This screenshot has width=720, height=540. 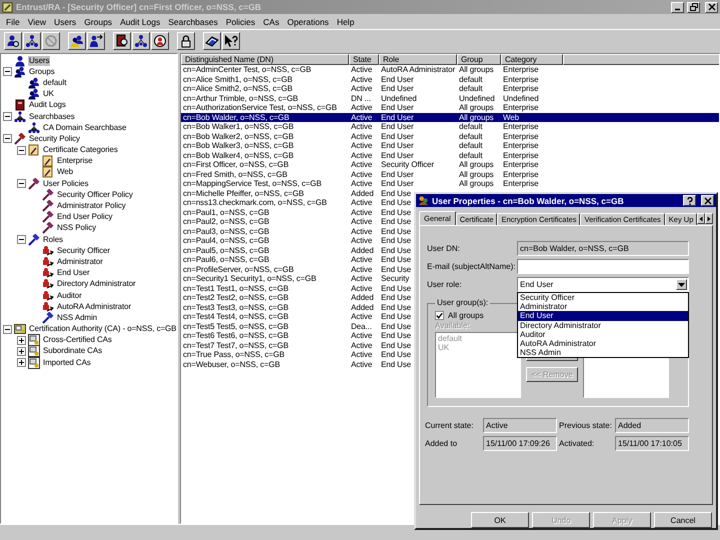 What do you see at coordinates (603, 343) in the screenshot?
I see `dropdown-option: AutoRA Administrator` at bounding box center [603, 343].